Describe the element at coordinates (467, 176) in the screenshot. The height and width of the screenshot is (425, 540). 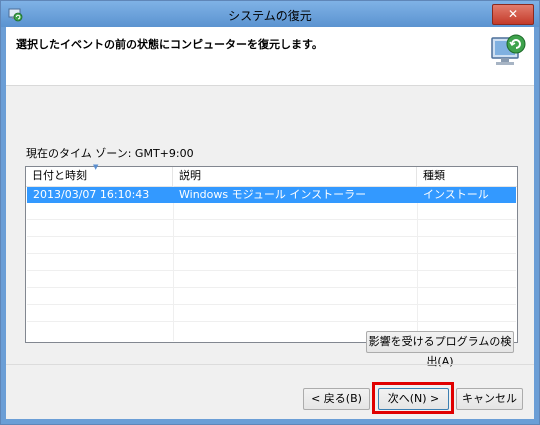
I see `column-header-type: 種類` at that location.